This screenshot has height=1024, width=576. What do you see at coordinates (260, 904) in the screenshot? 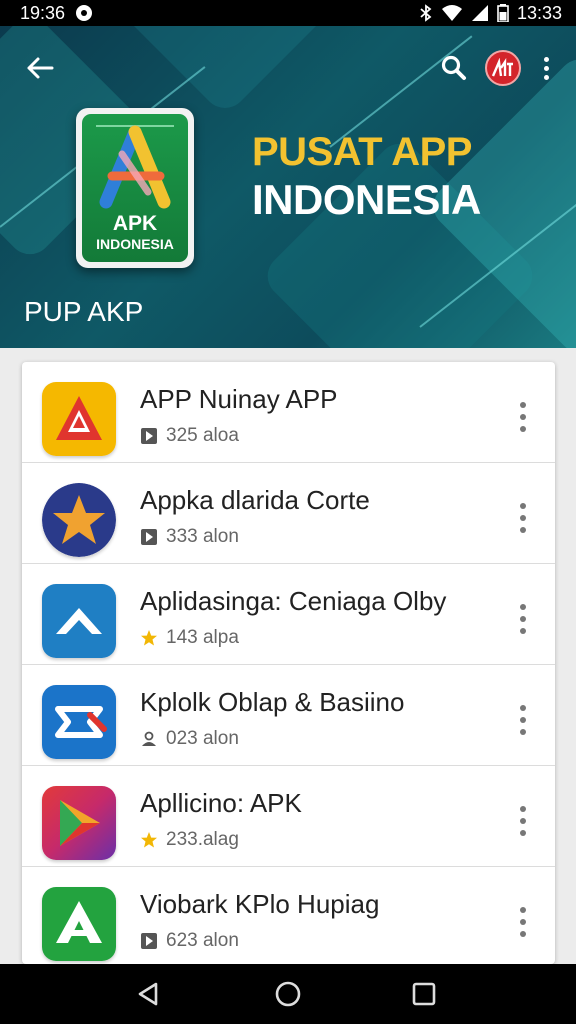
I see `app-name: Viobark KPlo Hupiag` at bounding box center [260, 904].